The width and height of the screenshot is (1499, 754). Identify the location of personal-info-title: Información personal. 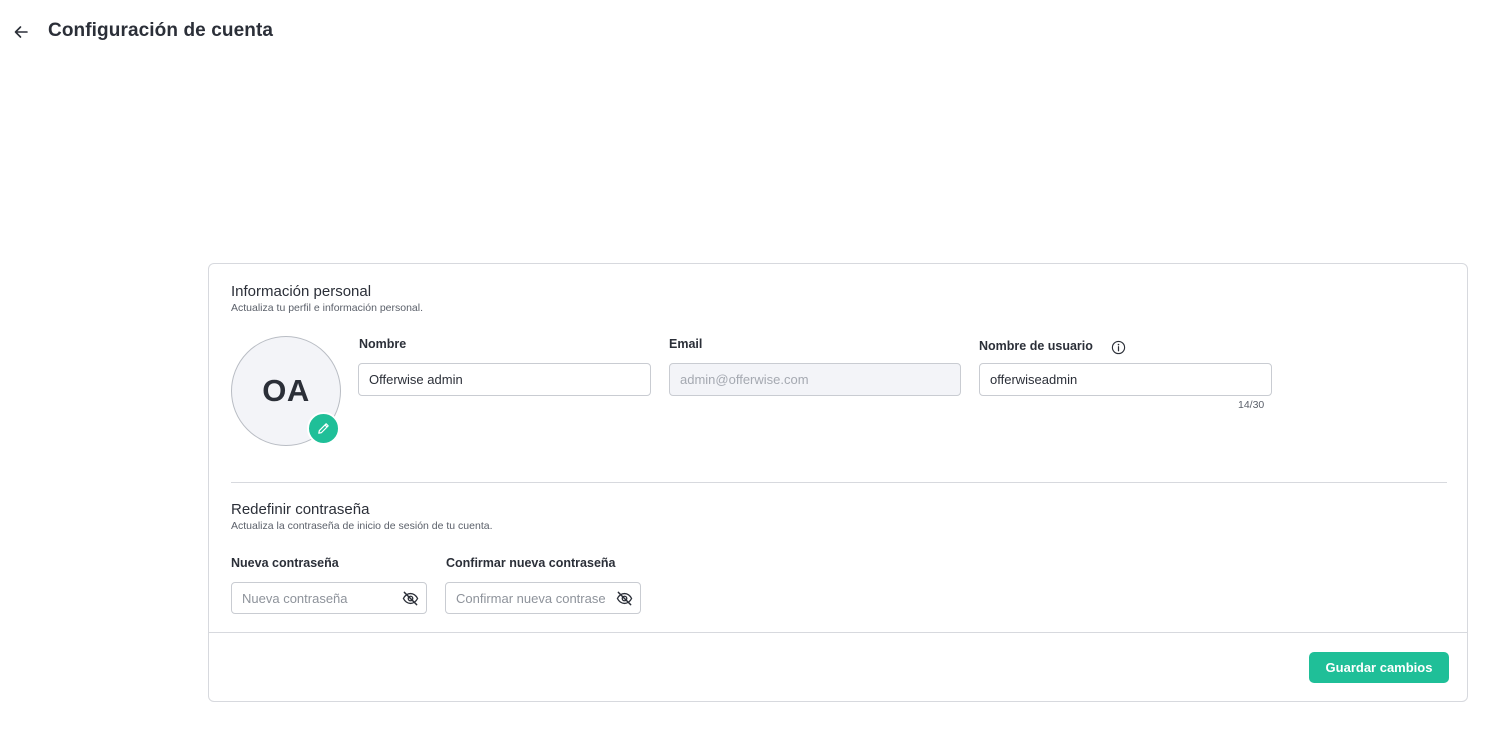
(301, 291).